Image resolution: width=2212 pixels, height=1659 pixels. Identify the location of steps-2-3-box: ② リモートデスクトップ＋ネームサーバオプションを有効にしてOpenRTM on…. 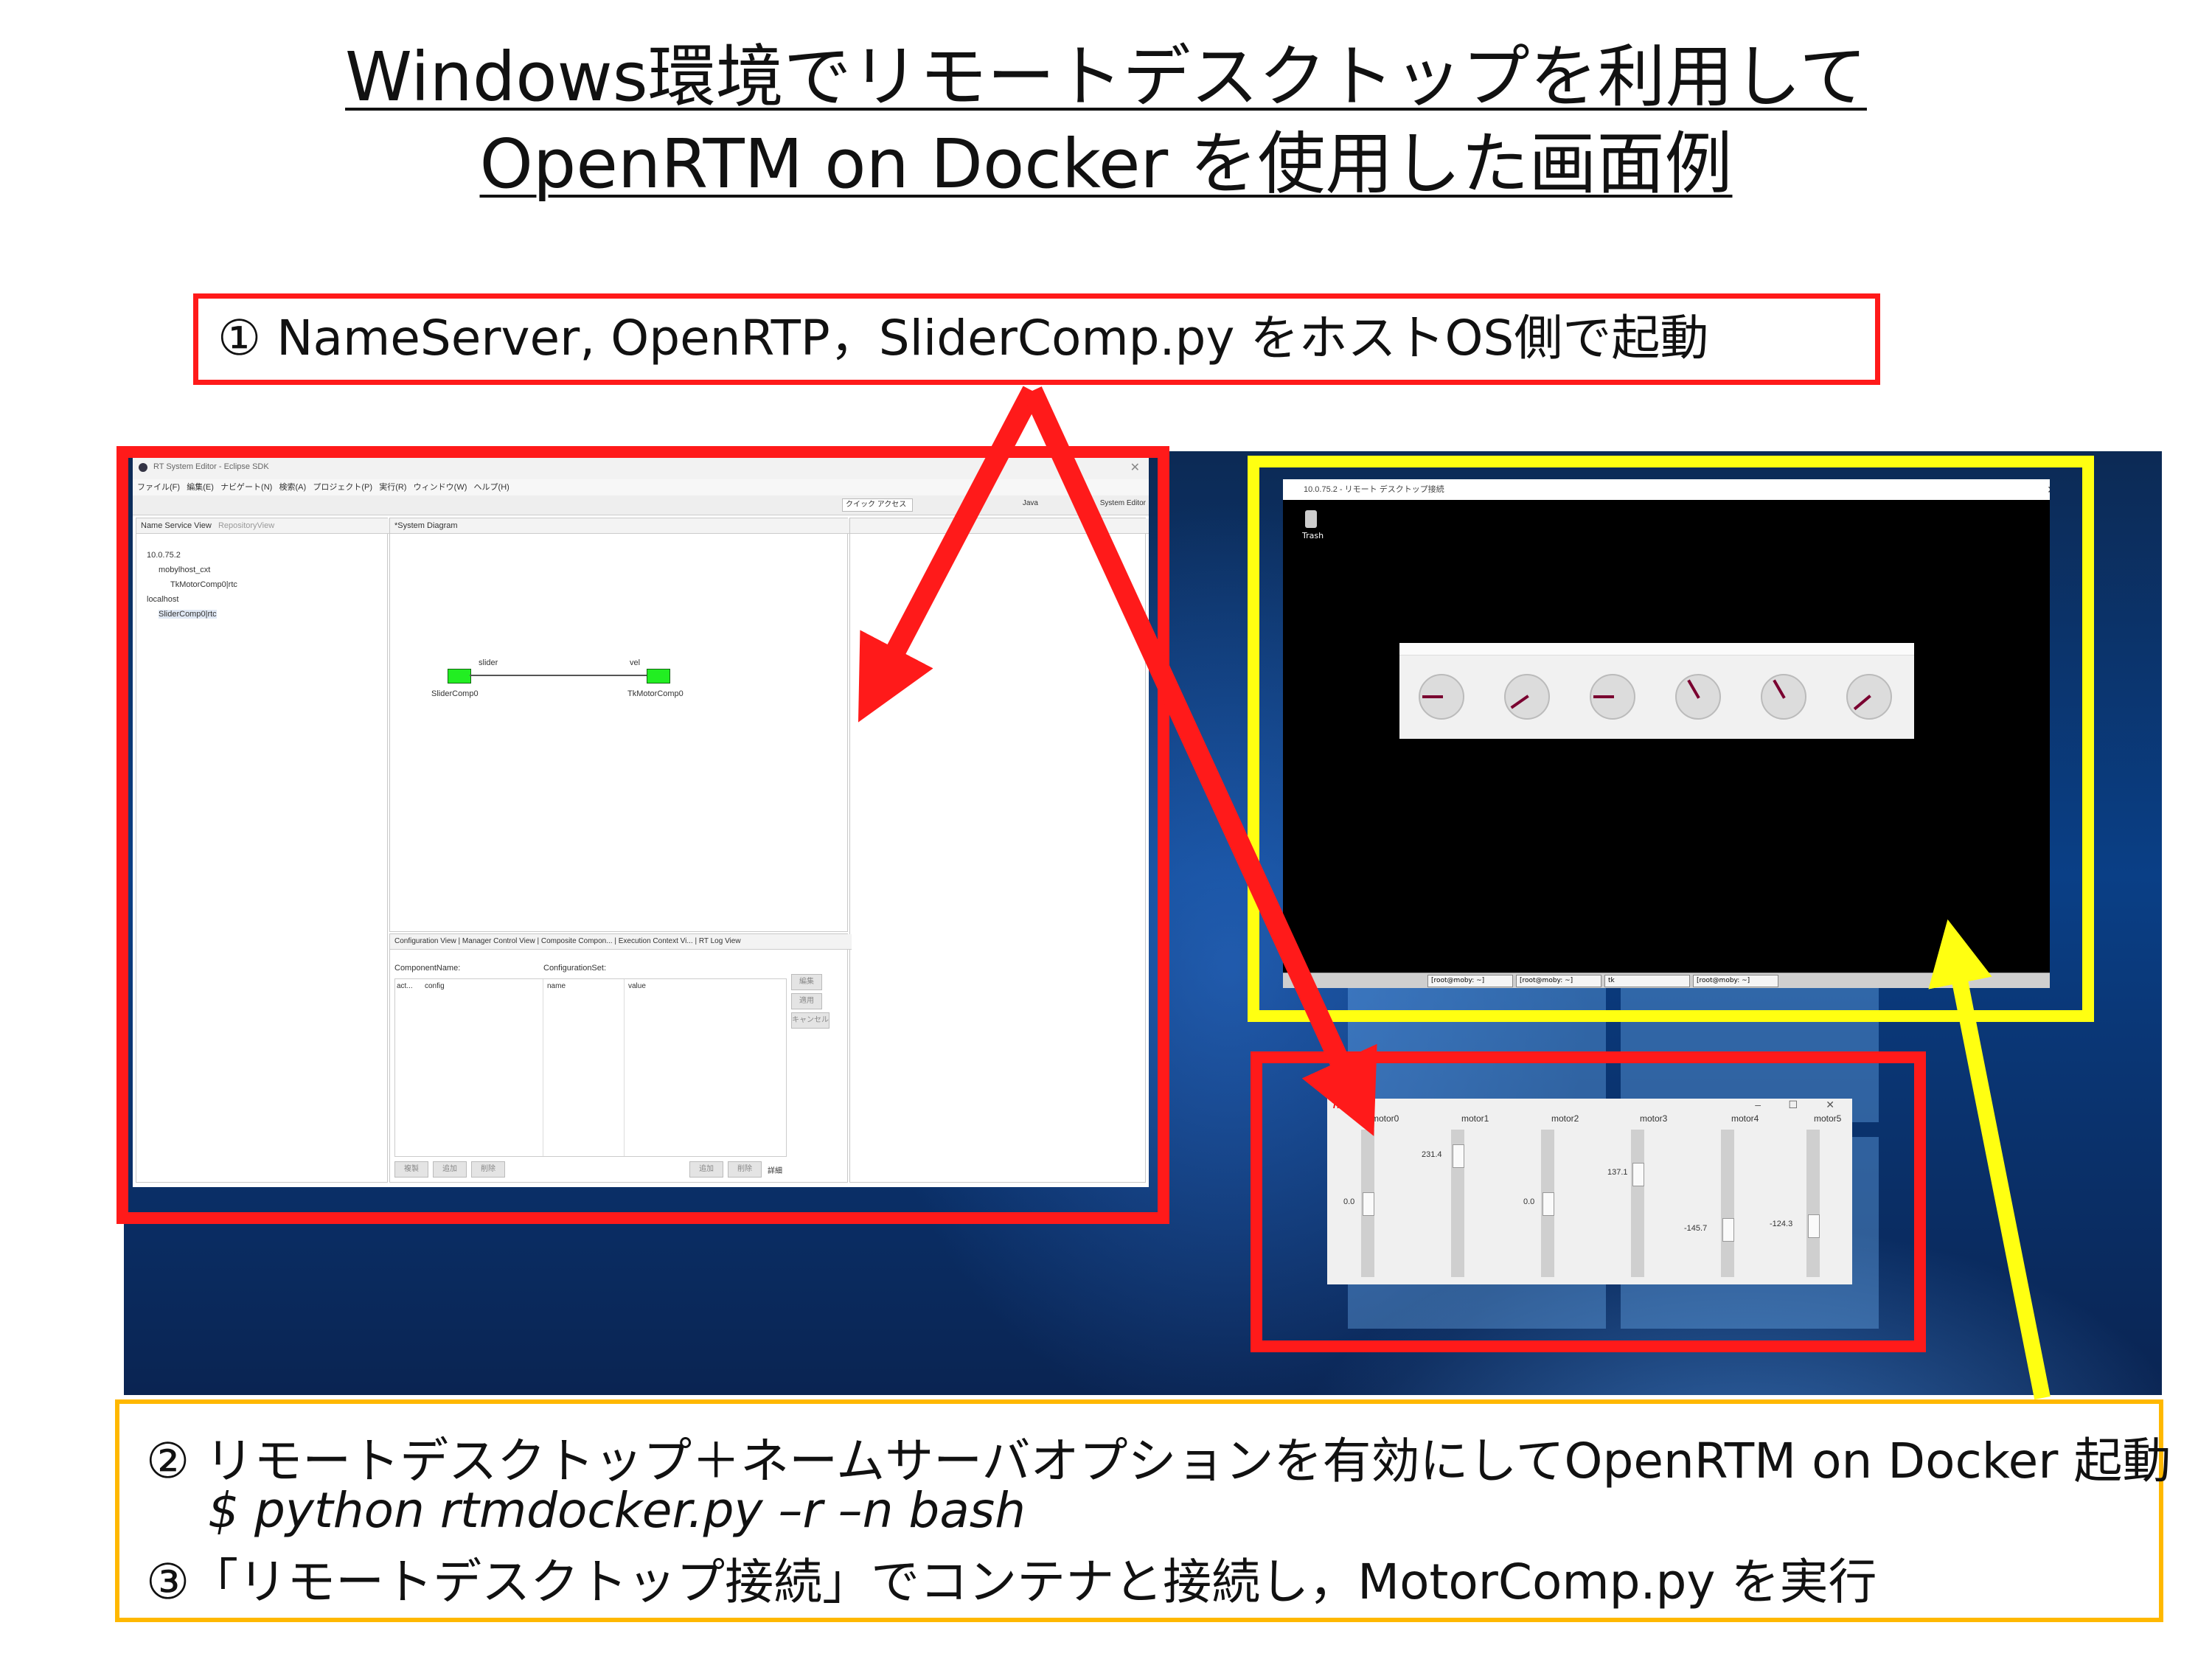
(1143, 1510).